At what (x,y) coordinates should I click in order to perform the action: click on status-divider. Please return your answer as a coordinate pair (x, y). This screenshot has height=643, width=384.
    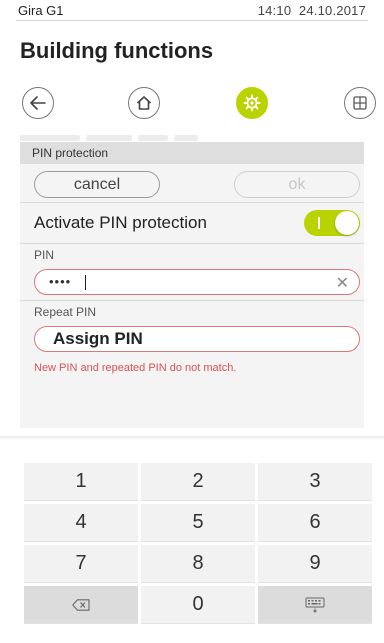
    Looking at the image, I should click on (192, 20).